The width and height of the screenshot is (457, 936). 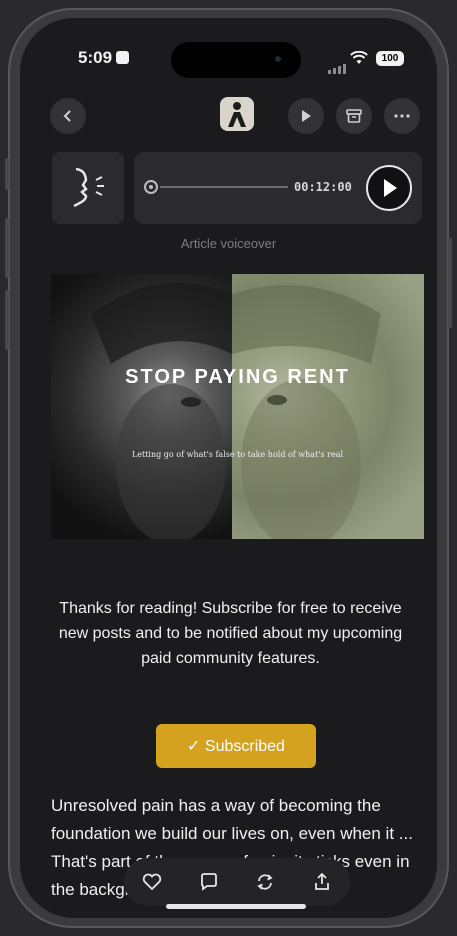 I want to click on back-icon, so click(x=67, y=116).